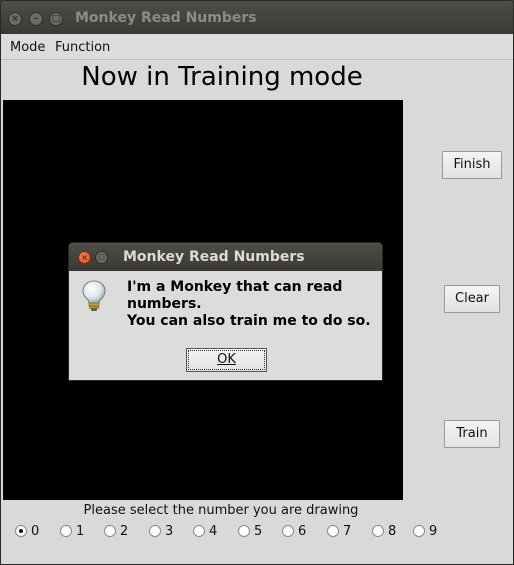 This screenshot has height=565, width=514. What do you see at coordinates (169, 531) in the screenshot?
I see `radio-label: 3` at bounding box center [169, 531].